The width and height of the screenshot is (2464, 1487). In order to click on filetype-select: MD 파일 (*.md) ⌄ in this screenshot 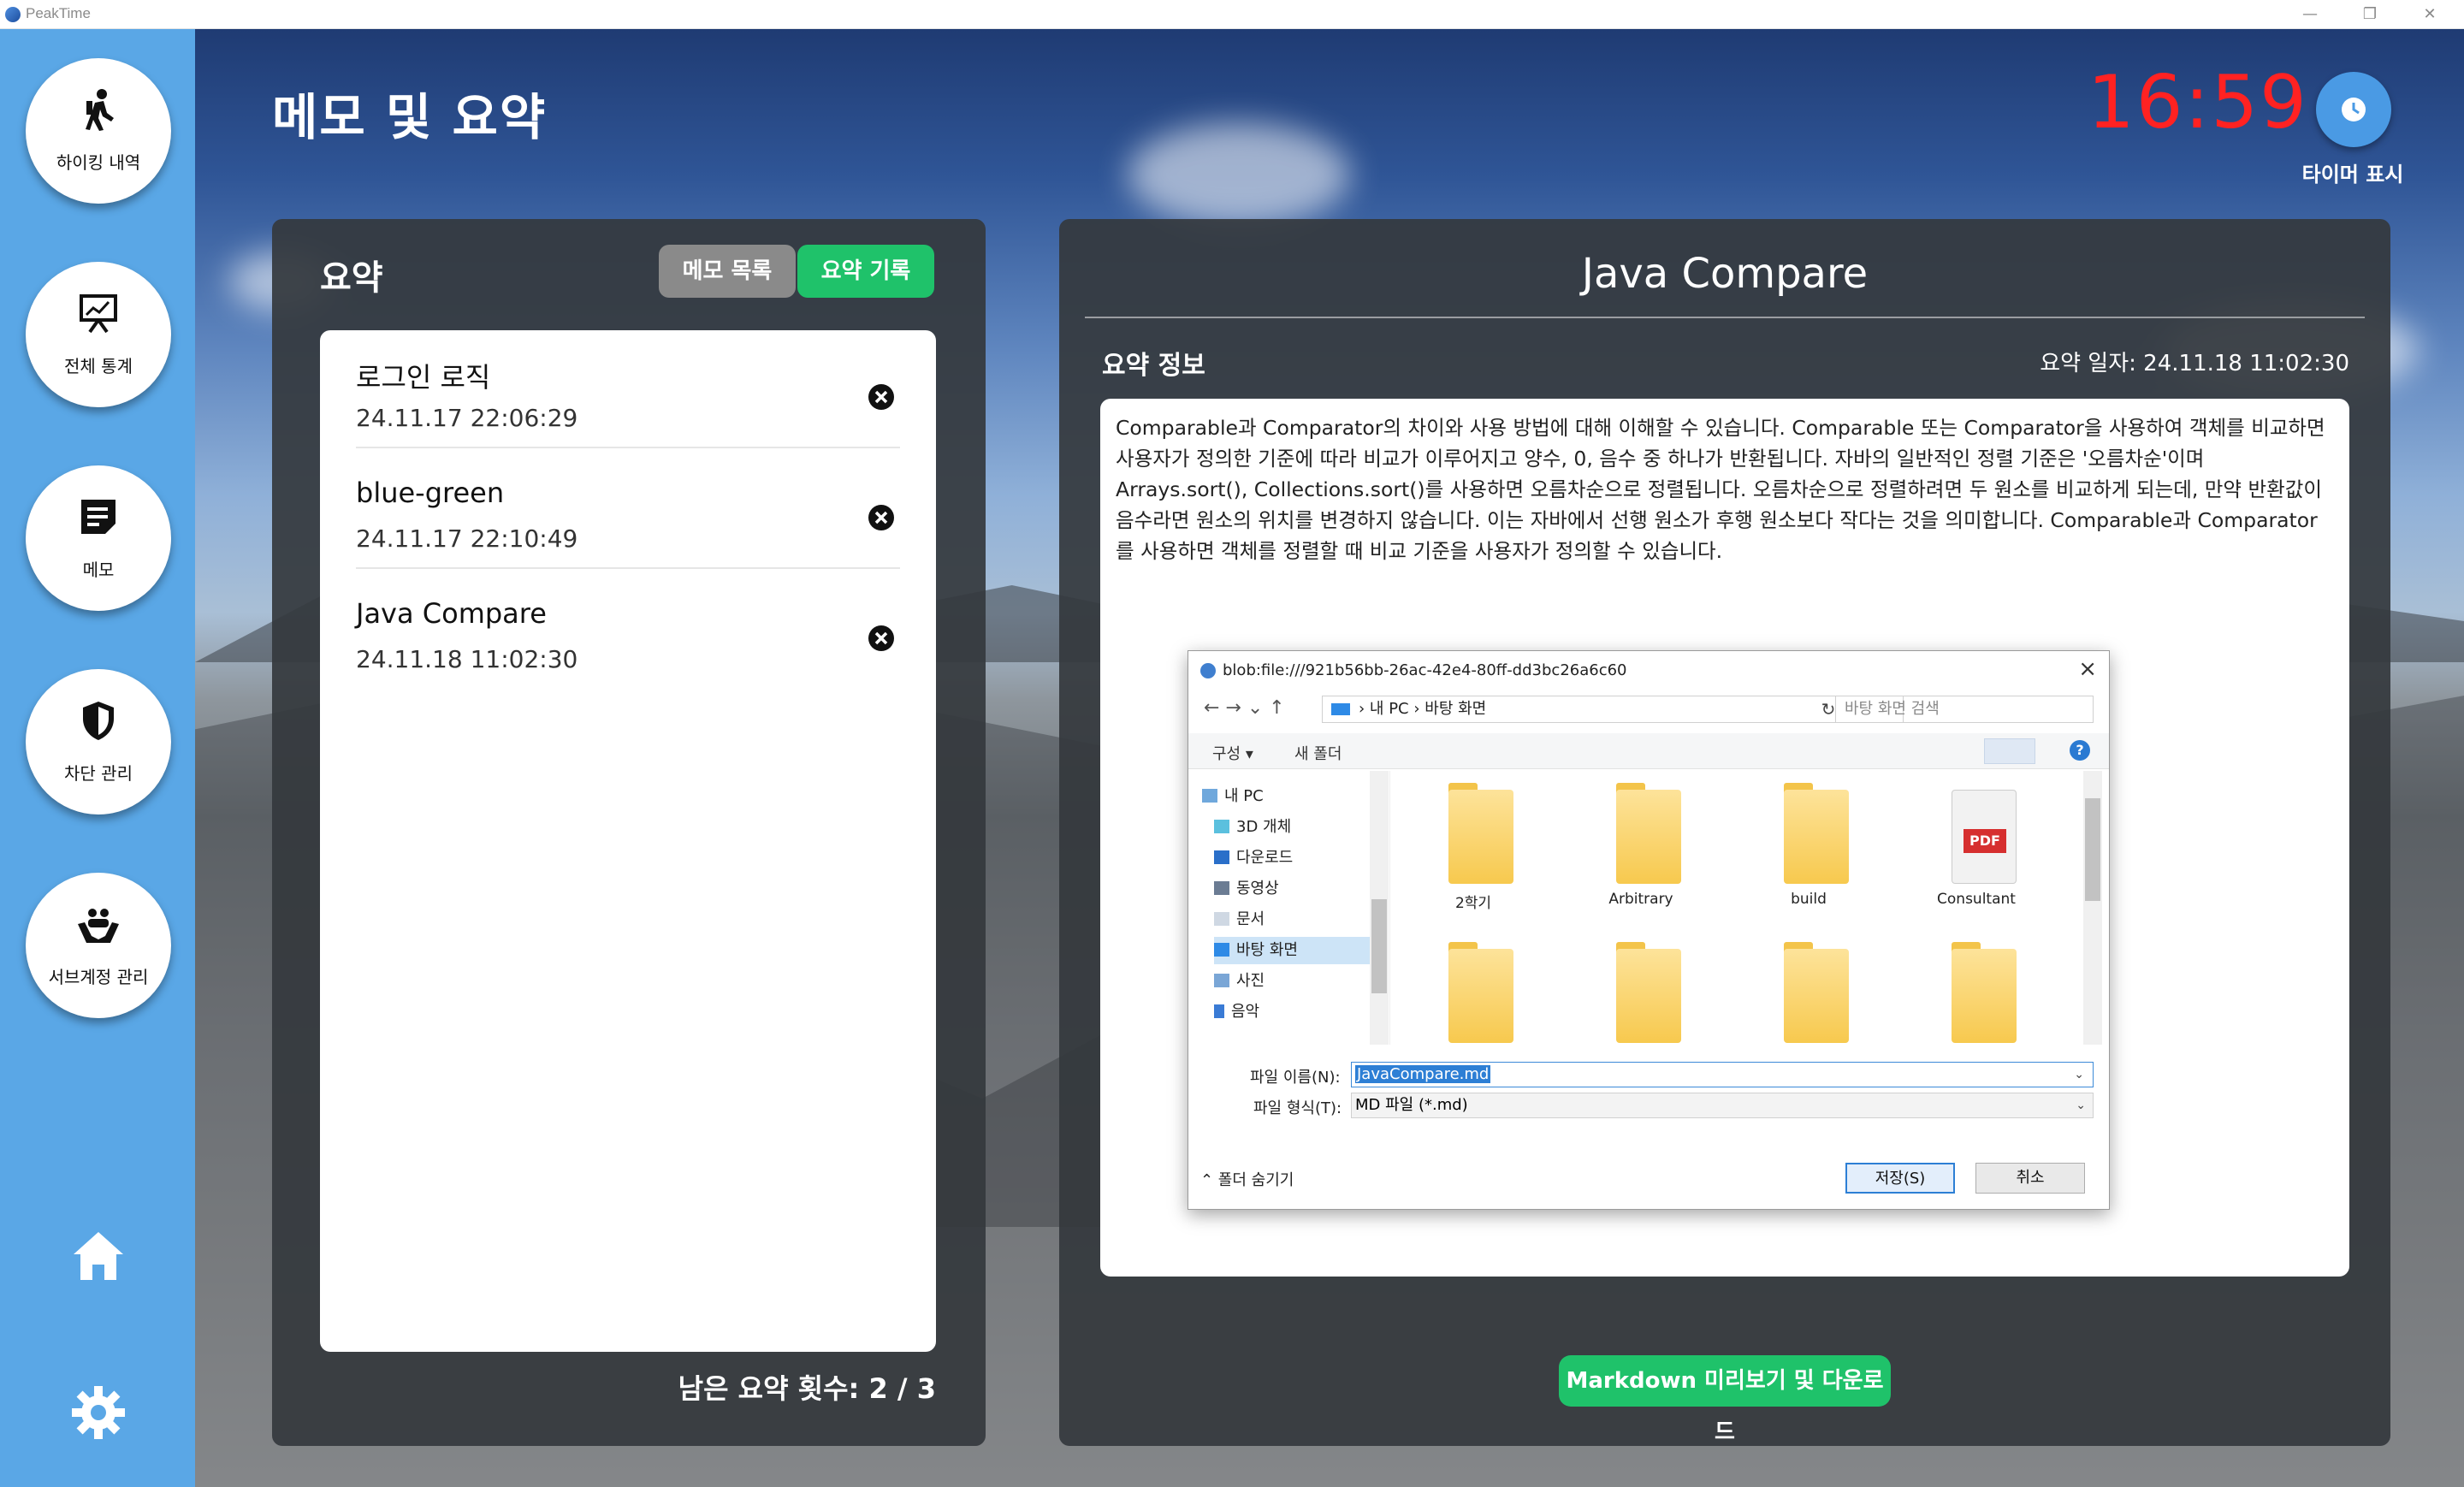, I will do `click(1722, 1105)`.